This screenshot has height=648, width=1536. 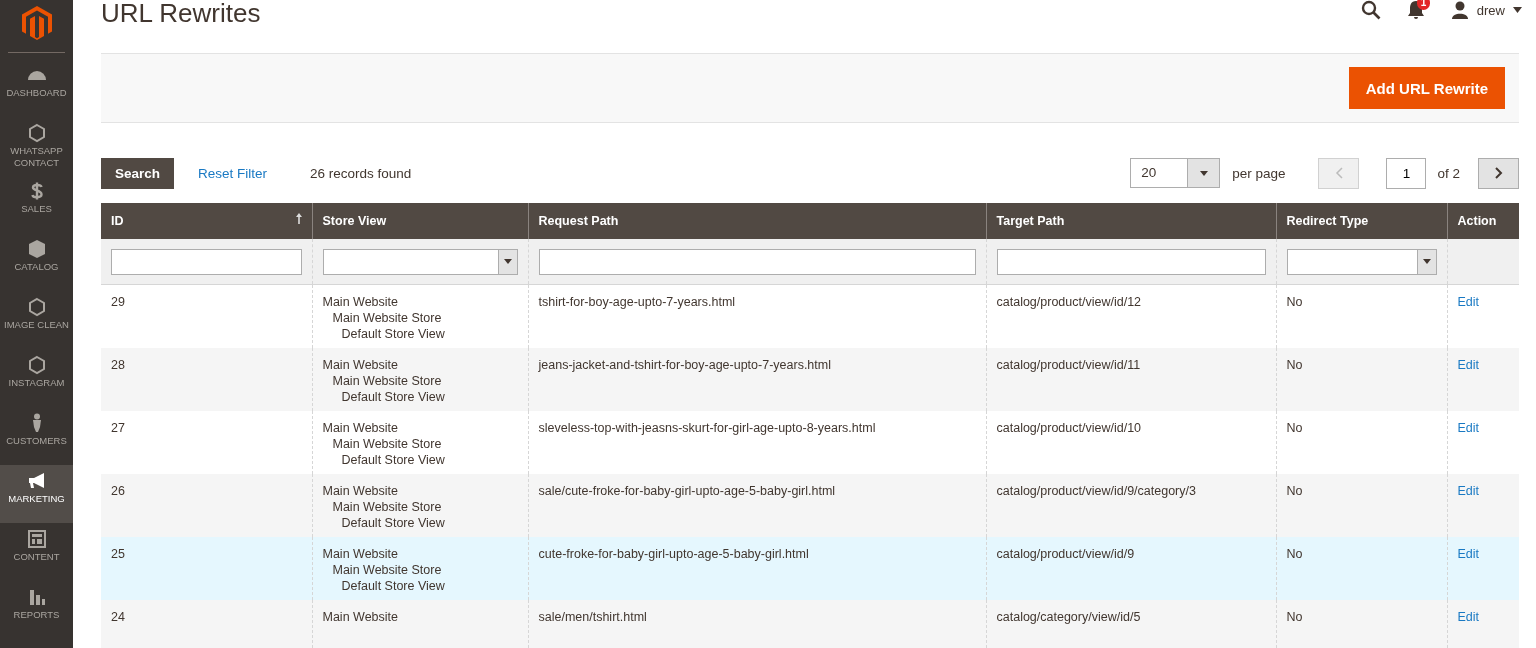 What do you see at coordinates (36, 552) in the screenshot?
I see `sidebar-item: CONTENT` at bounding box center [36, 552].